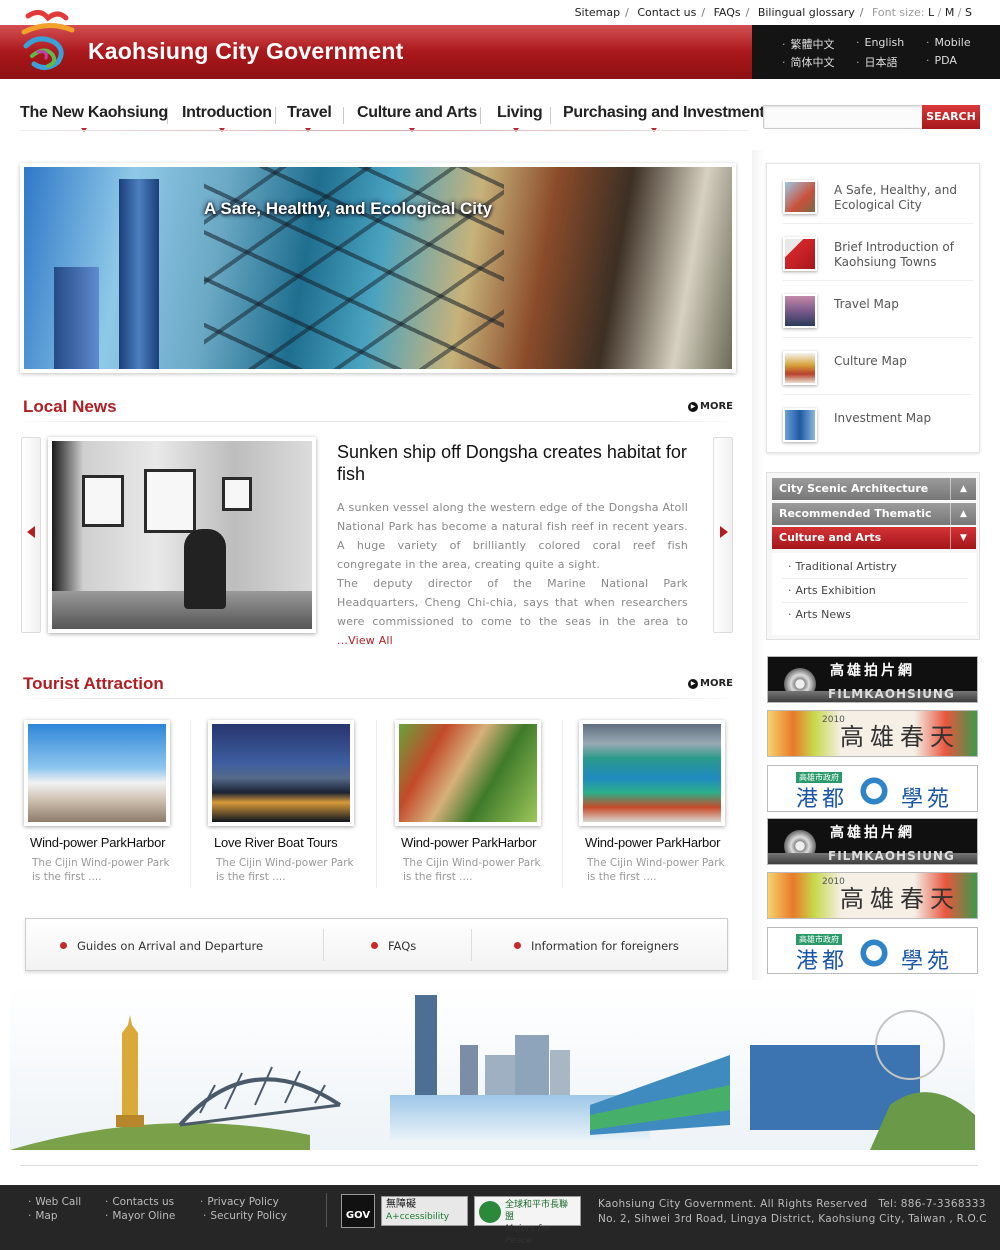  I want to click on safe-city-icon, so click(800, 197).